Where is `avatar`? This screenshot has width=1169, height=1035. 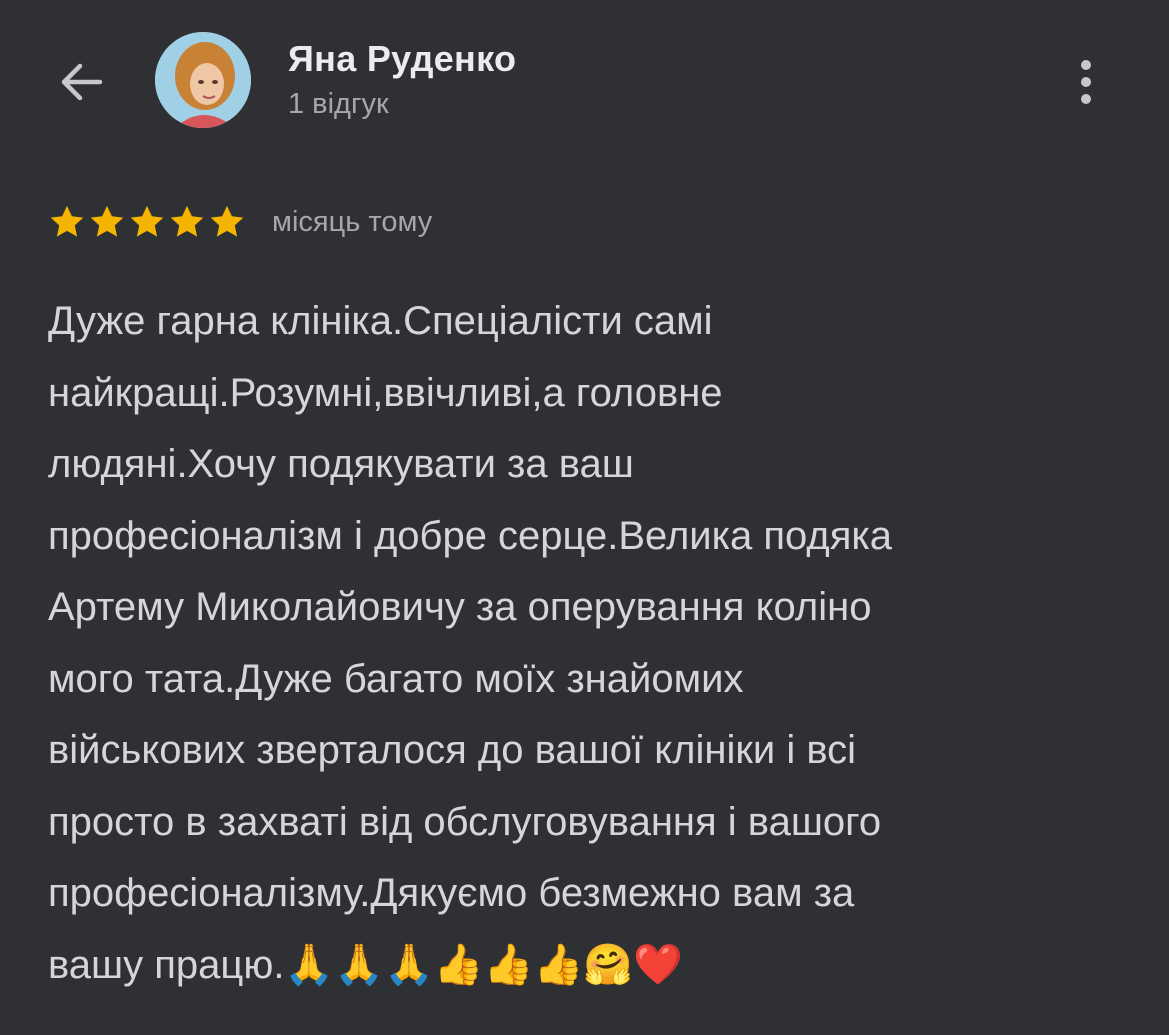 avatar is located at coordinates (203, 80).